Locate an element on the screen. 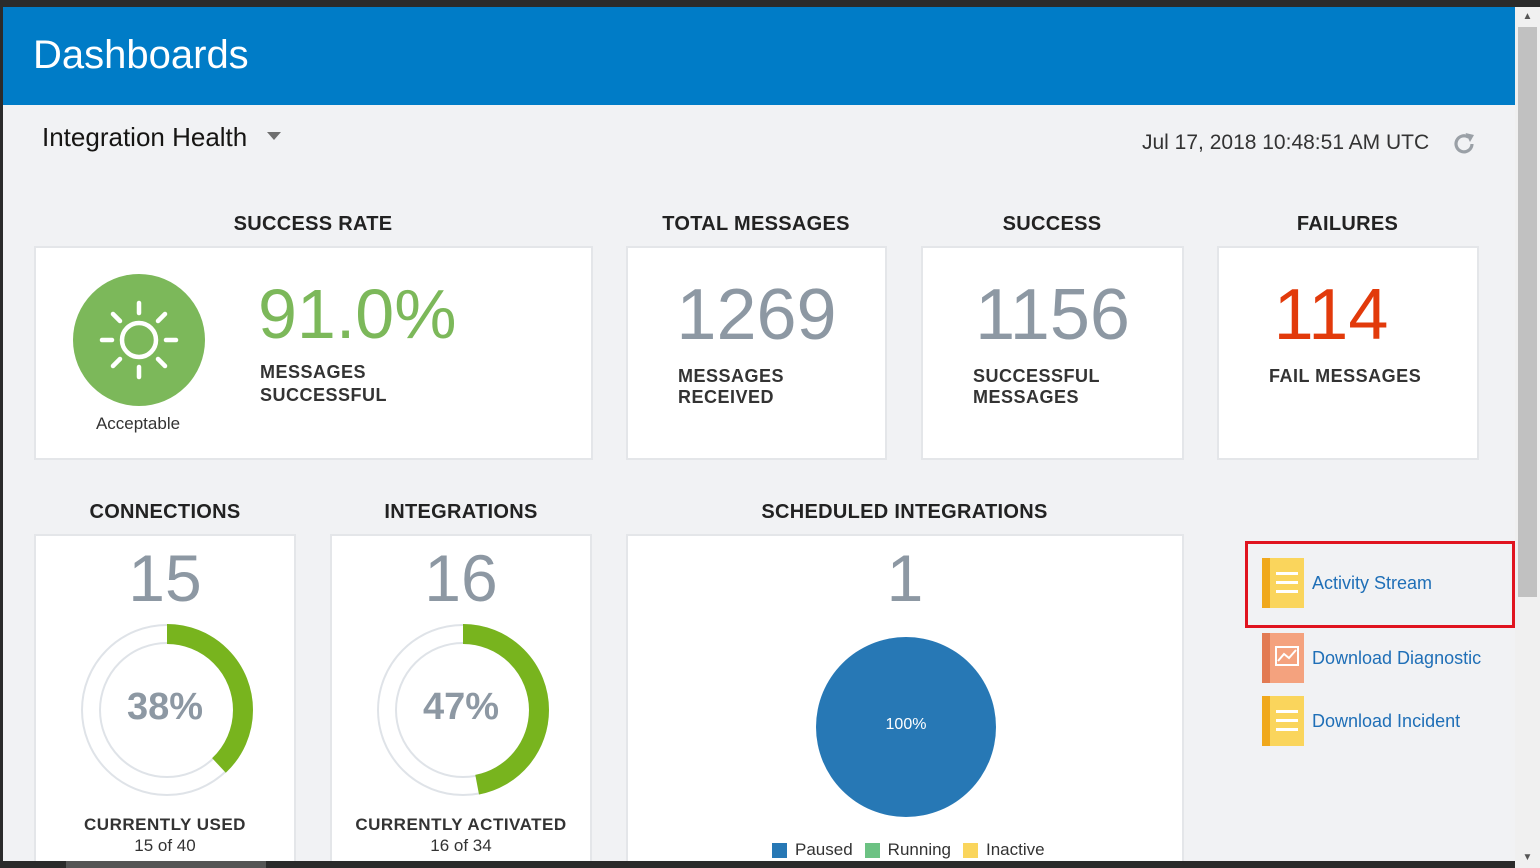 The height and width of the screenshot is (868, 1540). failures-value: 114 is located at coordinates (1331, 315).